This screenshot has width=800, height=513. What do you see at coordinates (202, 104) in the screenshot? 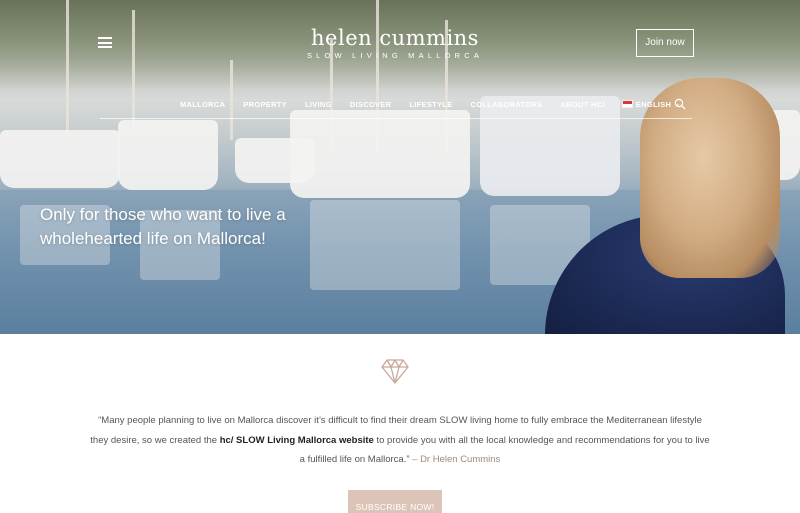
I see `nav-item-mallorca: MALLORCA` at bounding box center [202, 104].